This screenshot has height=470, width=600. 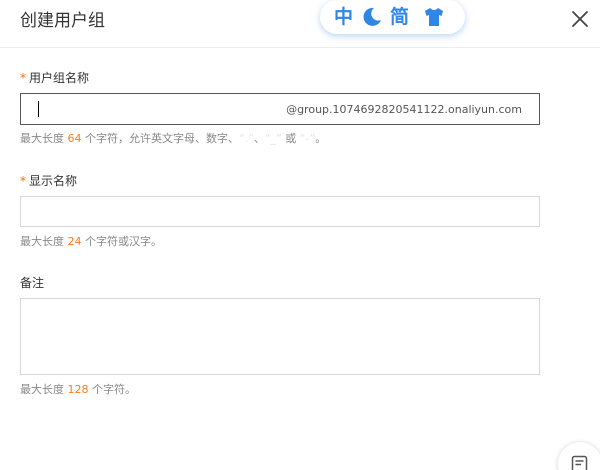 What do you see at coordinates (74, 138) in the screenshot?
I see `group-name-max-length: 64` at bounding box center [74, 138].